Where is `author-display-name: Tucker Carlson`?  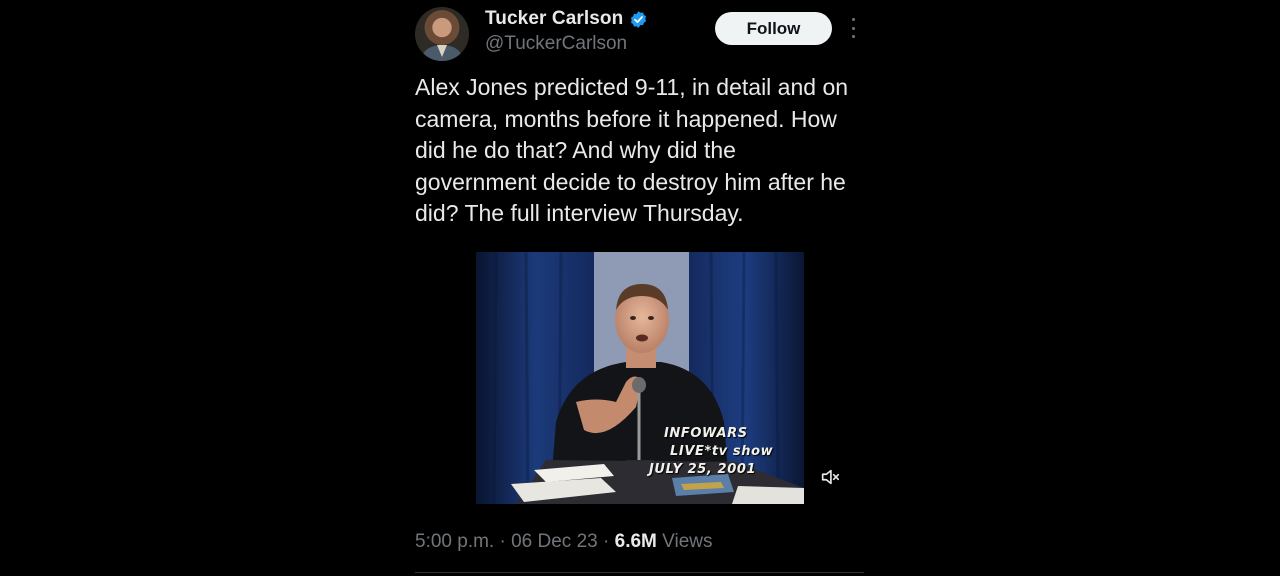 author-display-name: Tucker Carlson is located at coordinates (554, 19).